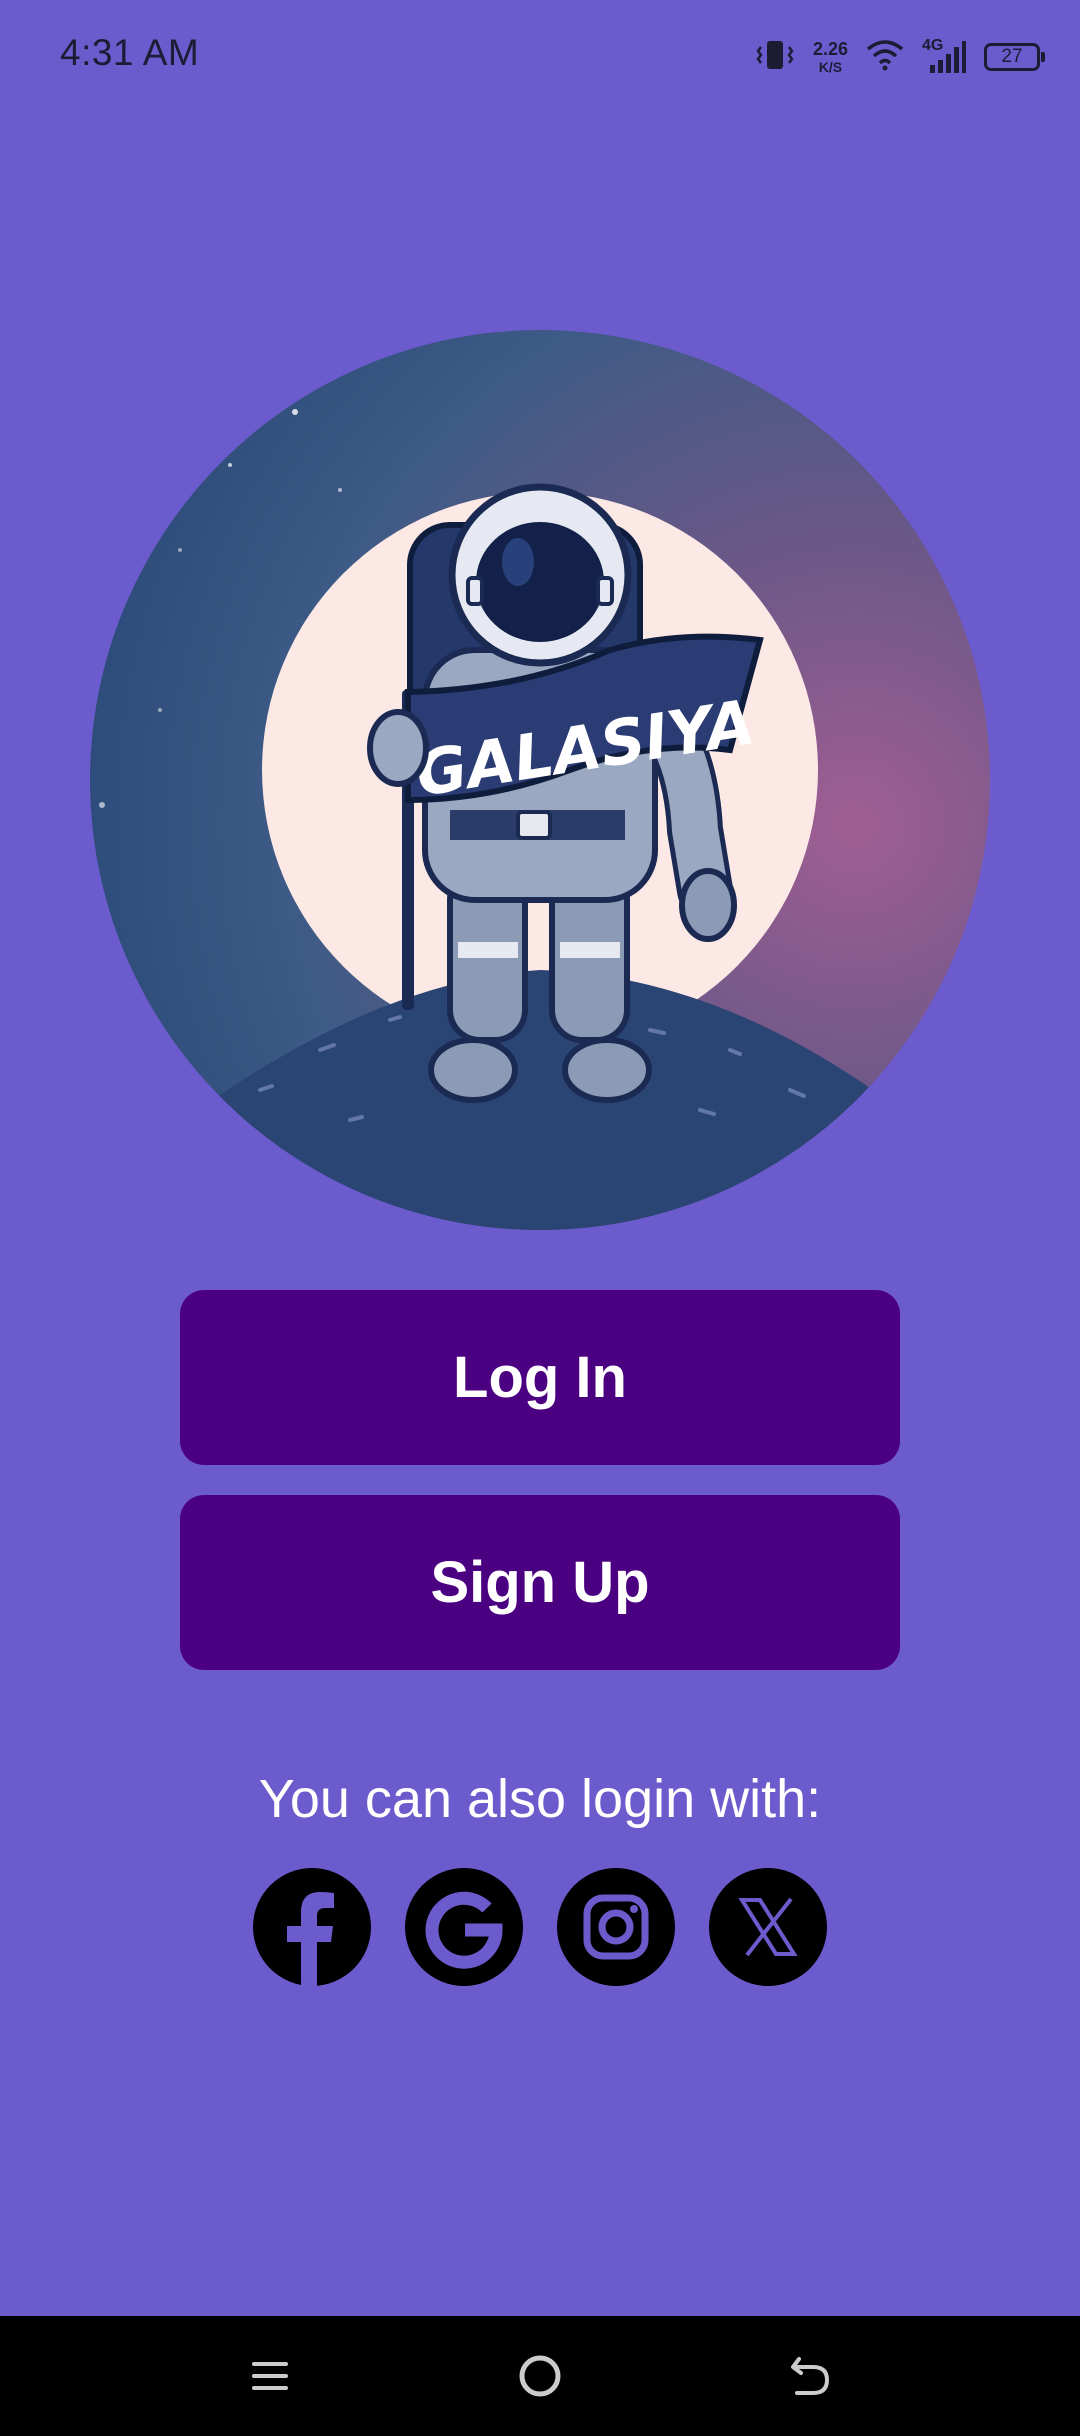 The height and width of the screenshot is (2436, 1080). I want to click on vibrate-icon, so click(775, 57).